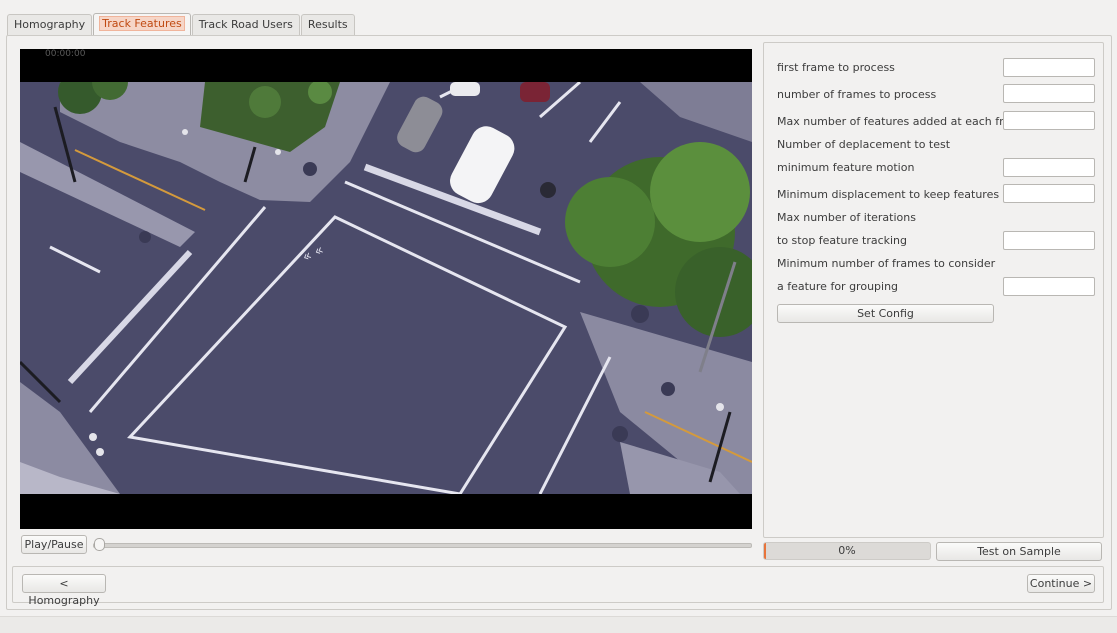 The width and height of the screenshot is (1117, 633). What do you see at coordinates (1049, 286) in the screenshot?
I see `min-frames-grouping-input` at bounding box center [1049, 286].